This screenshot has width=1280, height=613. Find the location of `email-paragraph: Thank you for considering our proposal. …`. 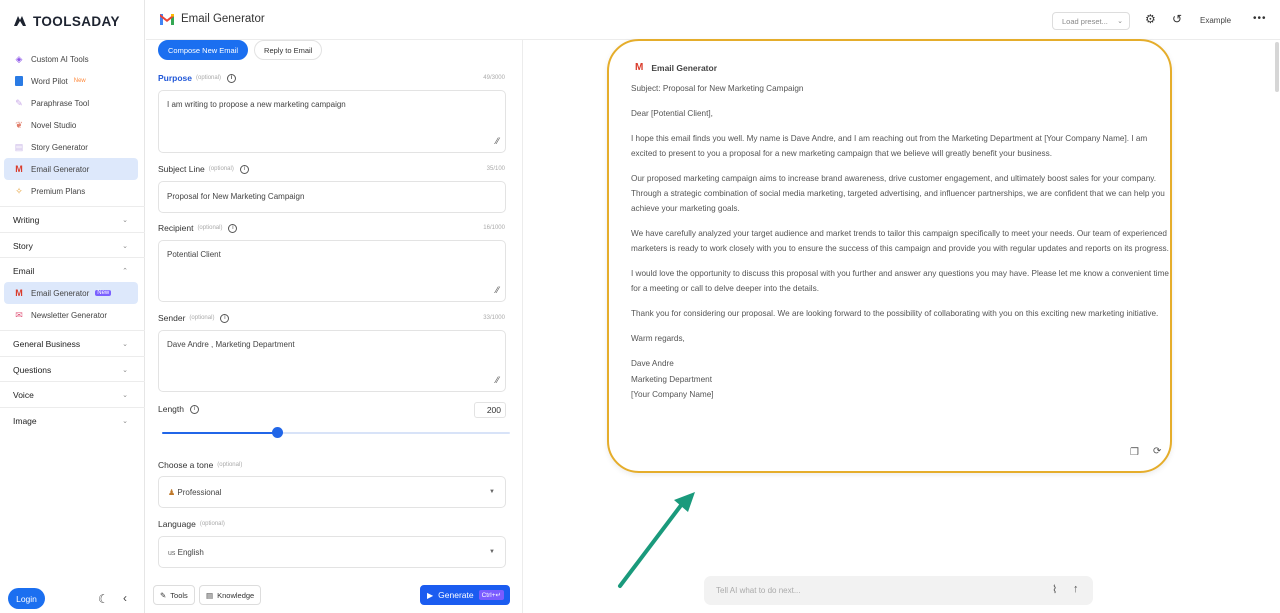

email-paragraph: Thank you for considering our proposal. … is located at coordinates (895, 314).